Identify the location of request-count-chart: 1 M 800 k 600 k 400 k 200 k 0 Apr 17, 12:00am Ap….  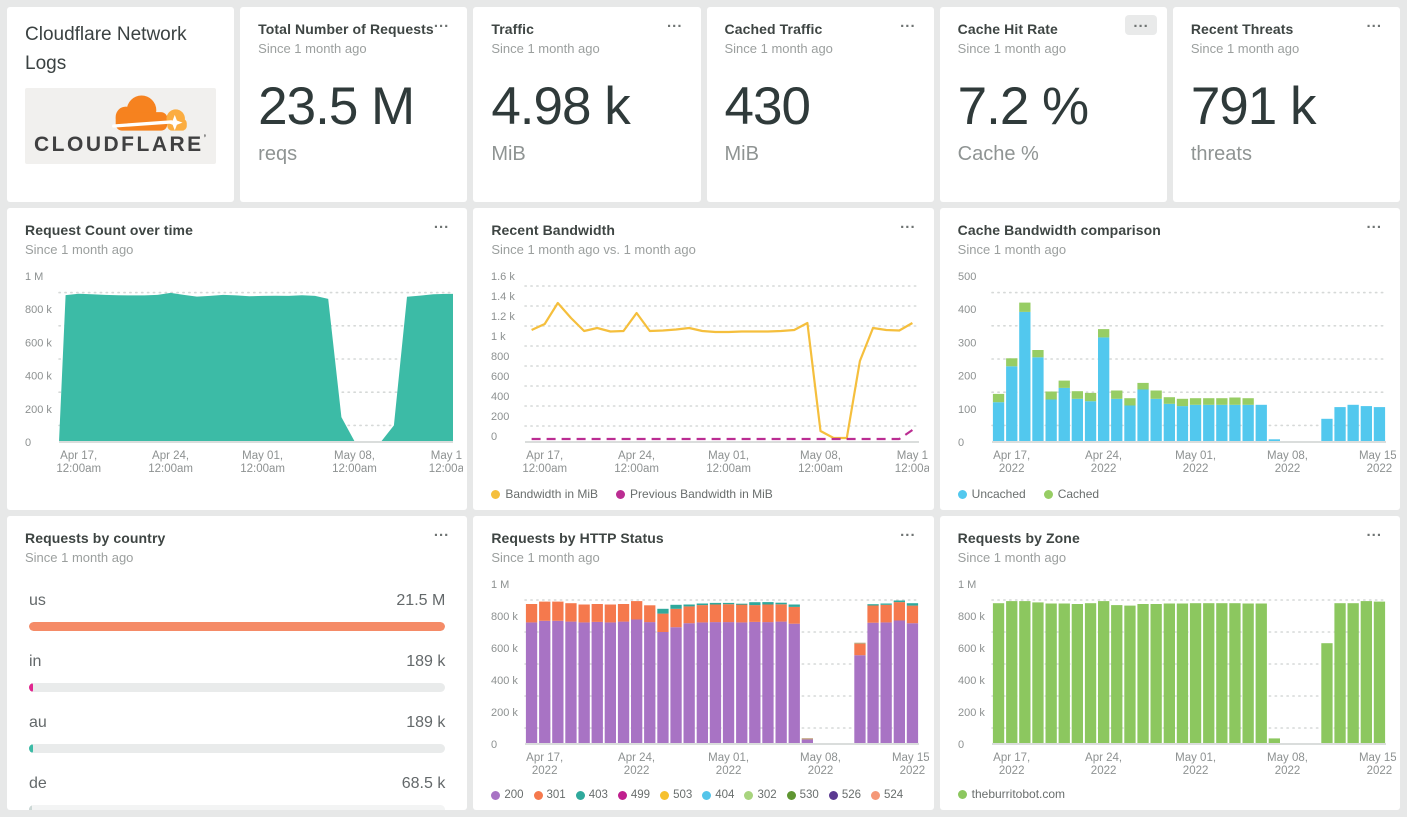
(239, 374).